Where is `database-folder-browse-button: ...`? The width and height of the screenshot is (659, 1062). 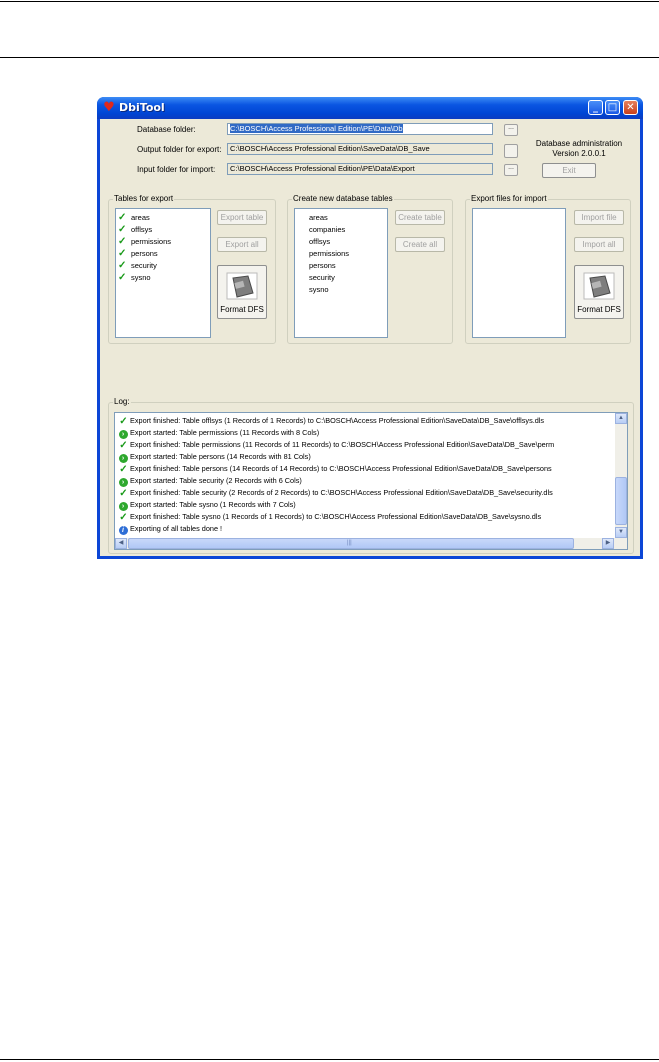
database-folder-browse-button: ... is located at coordinates (511, 130).